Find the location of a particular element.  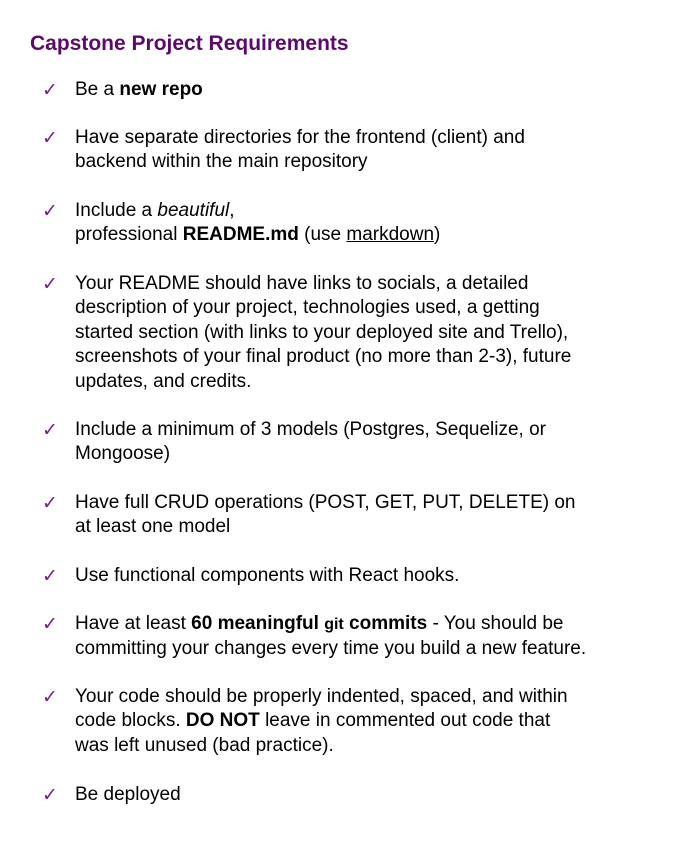

markdown-link: markdown is located at coordinates (390, 234).